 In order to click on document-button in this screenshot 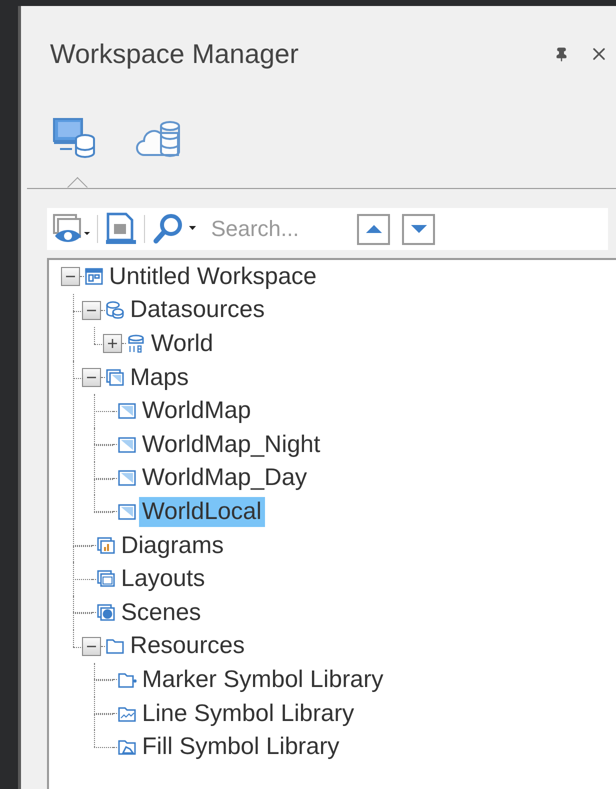, I will do `click(121, 229)`.